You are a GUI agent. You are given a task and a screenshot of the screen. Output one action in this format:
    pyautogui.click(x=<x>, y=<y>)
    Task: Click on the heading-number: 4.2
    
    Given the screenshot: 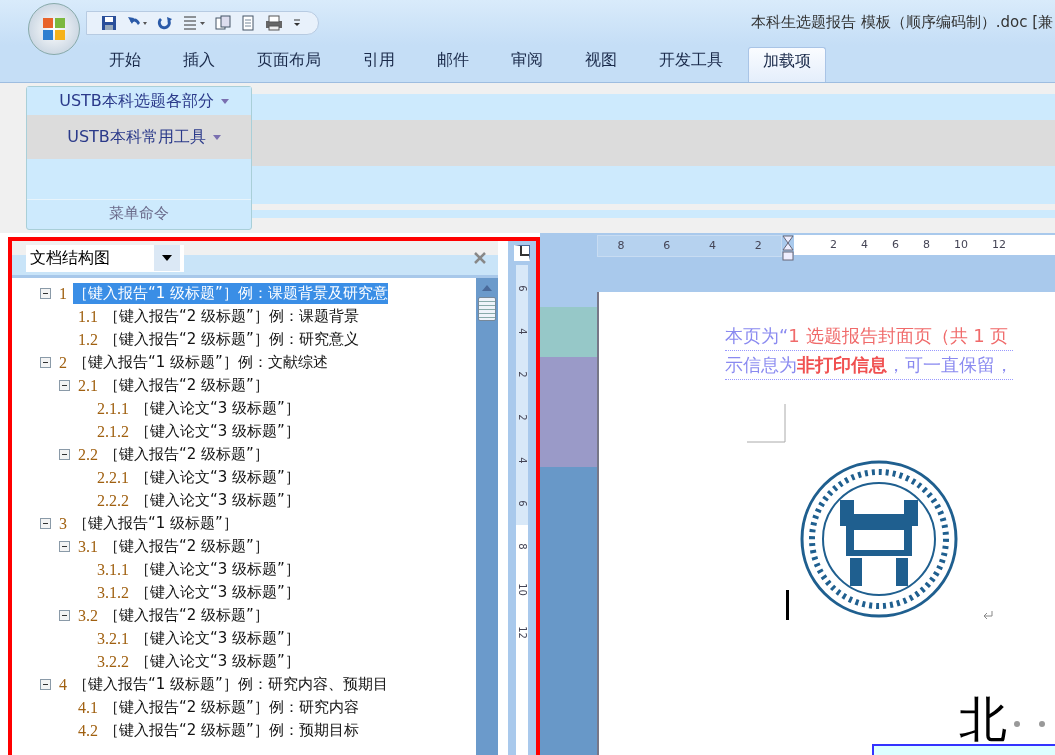 What is the action you would take?
    pyautogui.click(x=88, y=730)
    